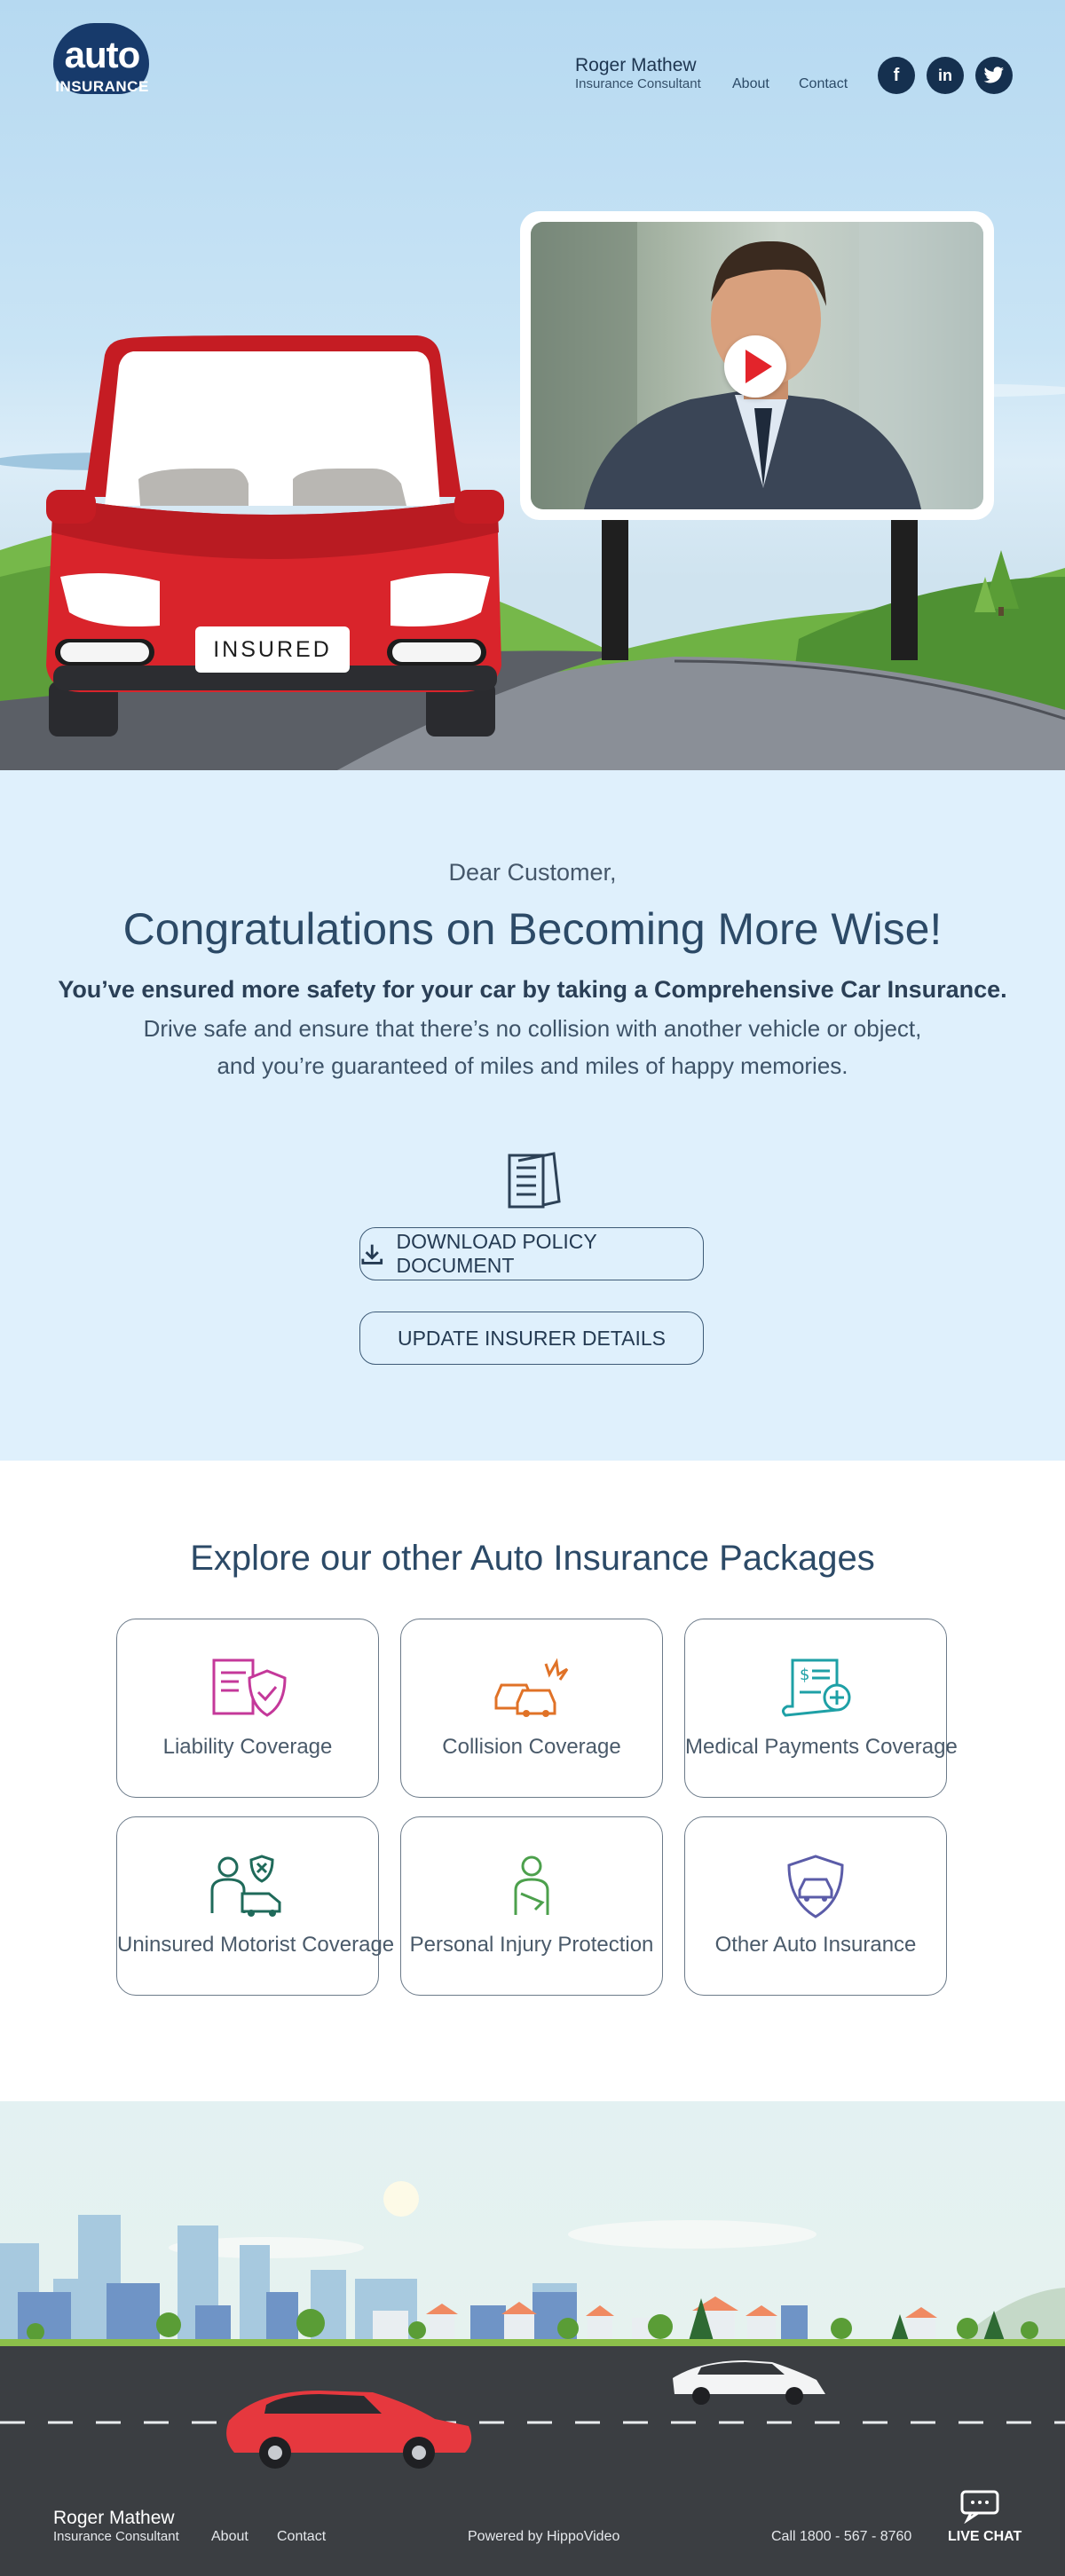 Image resolution: width=1065 pixels, height=2576 pixels. Describe the element at coordinates (532, 873) in the screenshot. I see `greeting: Dear Customer,` at that location.